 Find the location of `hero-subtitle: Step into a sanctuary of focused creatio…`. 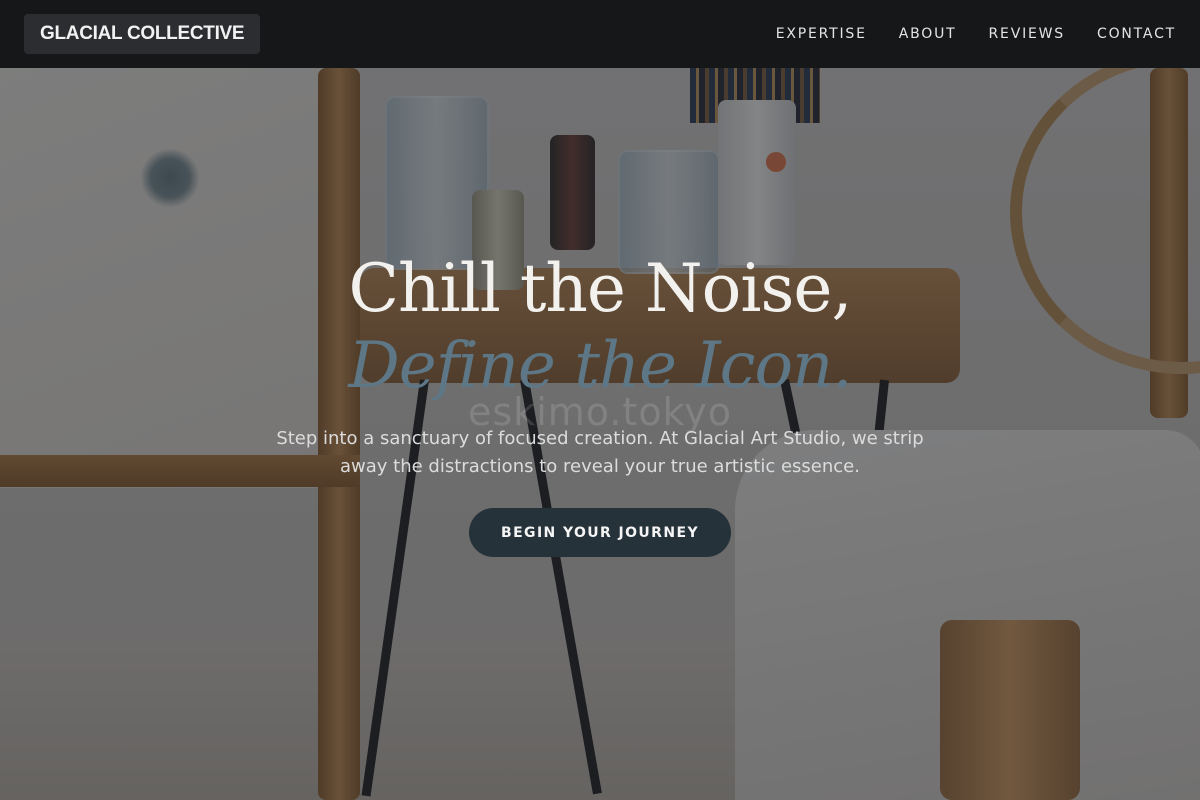

hero-subtitle: Step into a sanctuary of focused creatio… is located at coordinates (600, 452).